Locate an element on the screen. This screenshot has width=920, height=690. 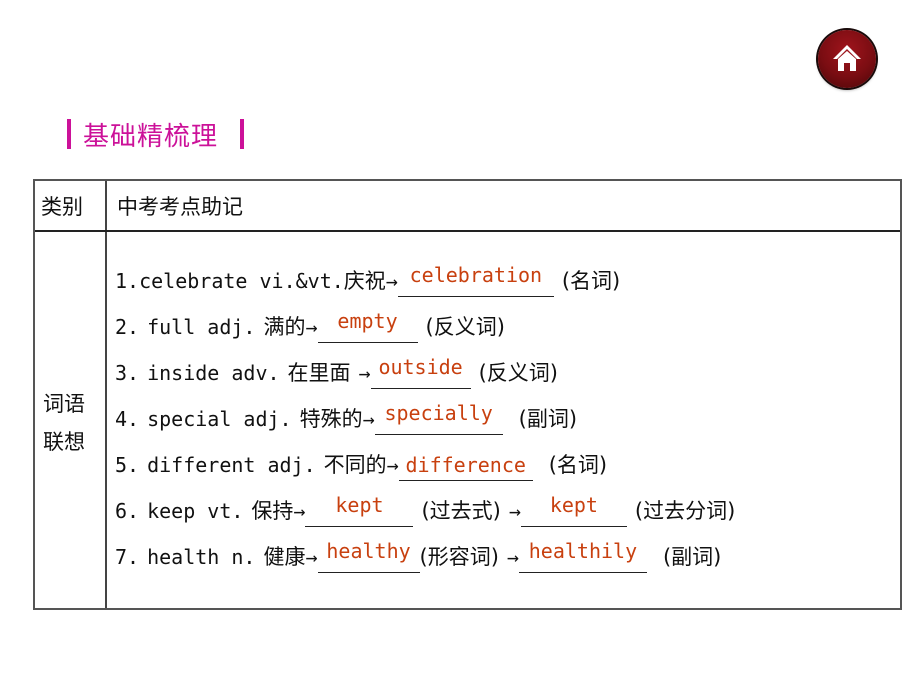
answer-blank: healthy is located at coordinates (368, 556).